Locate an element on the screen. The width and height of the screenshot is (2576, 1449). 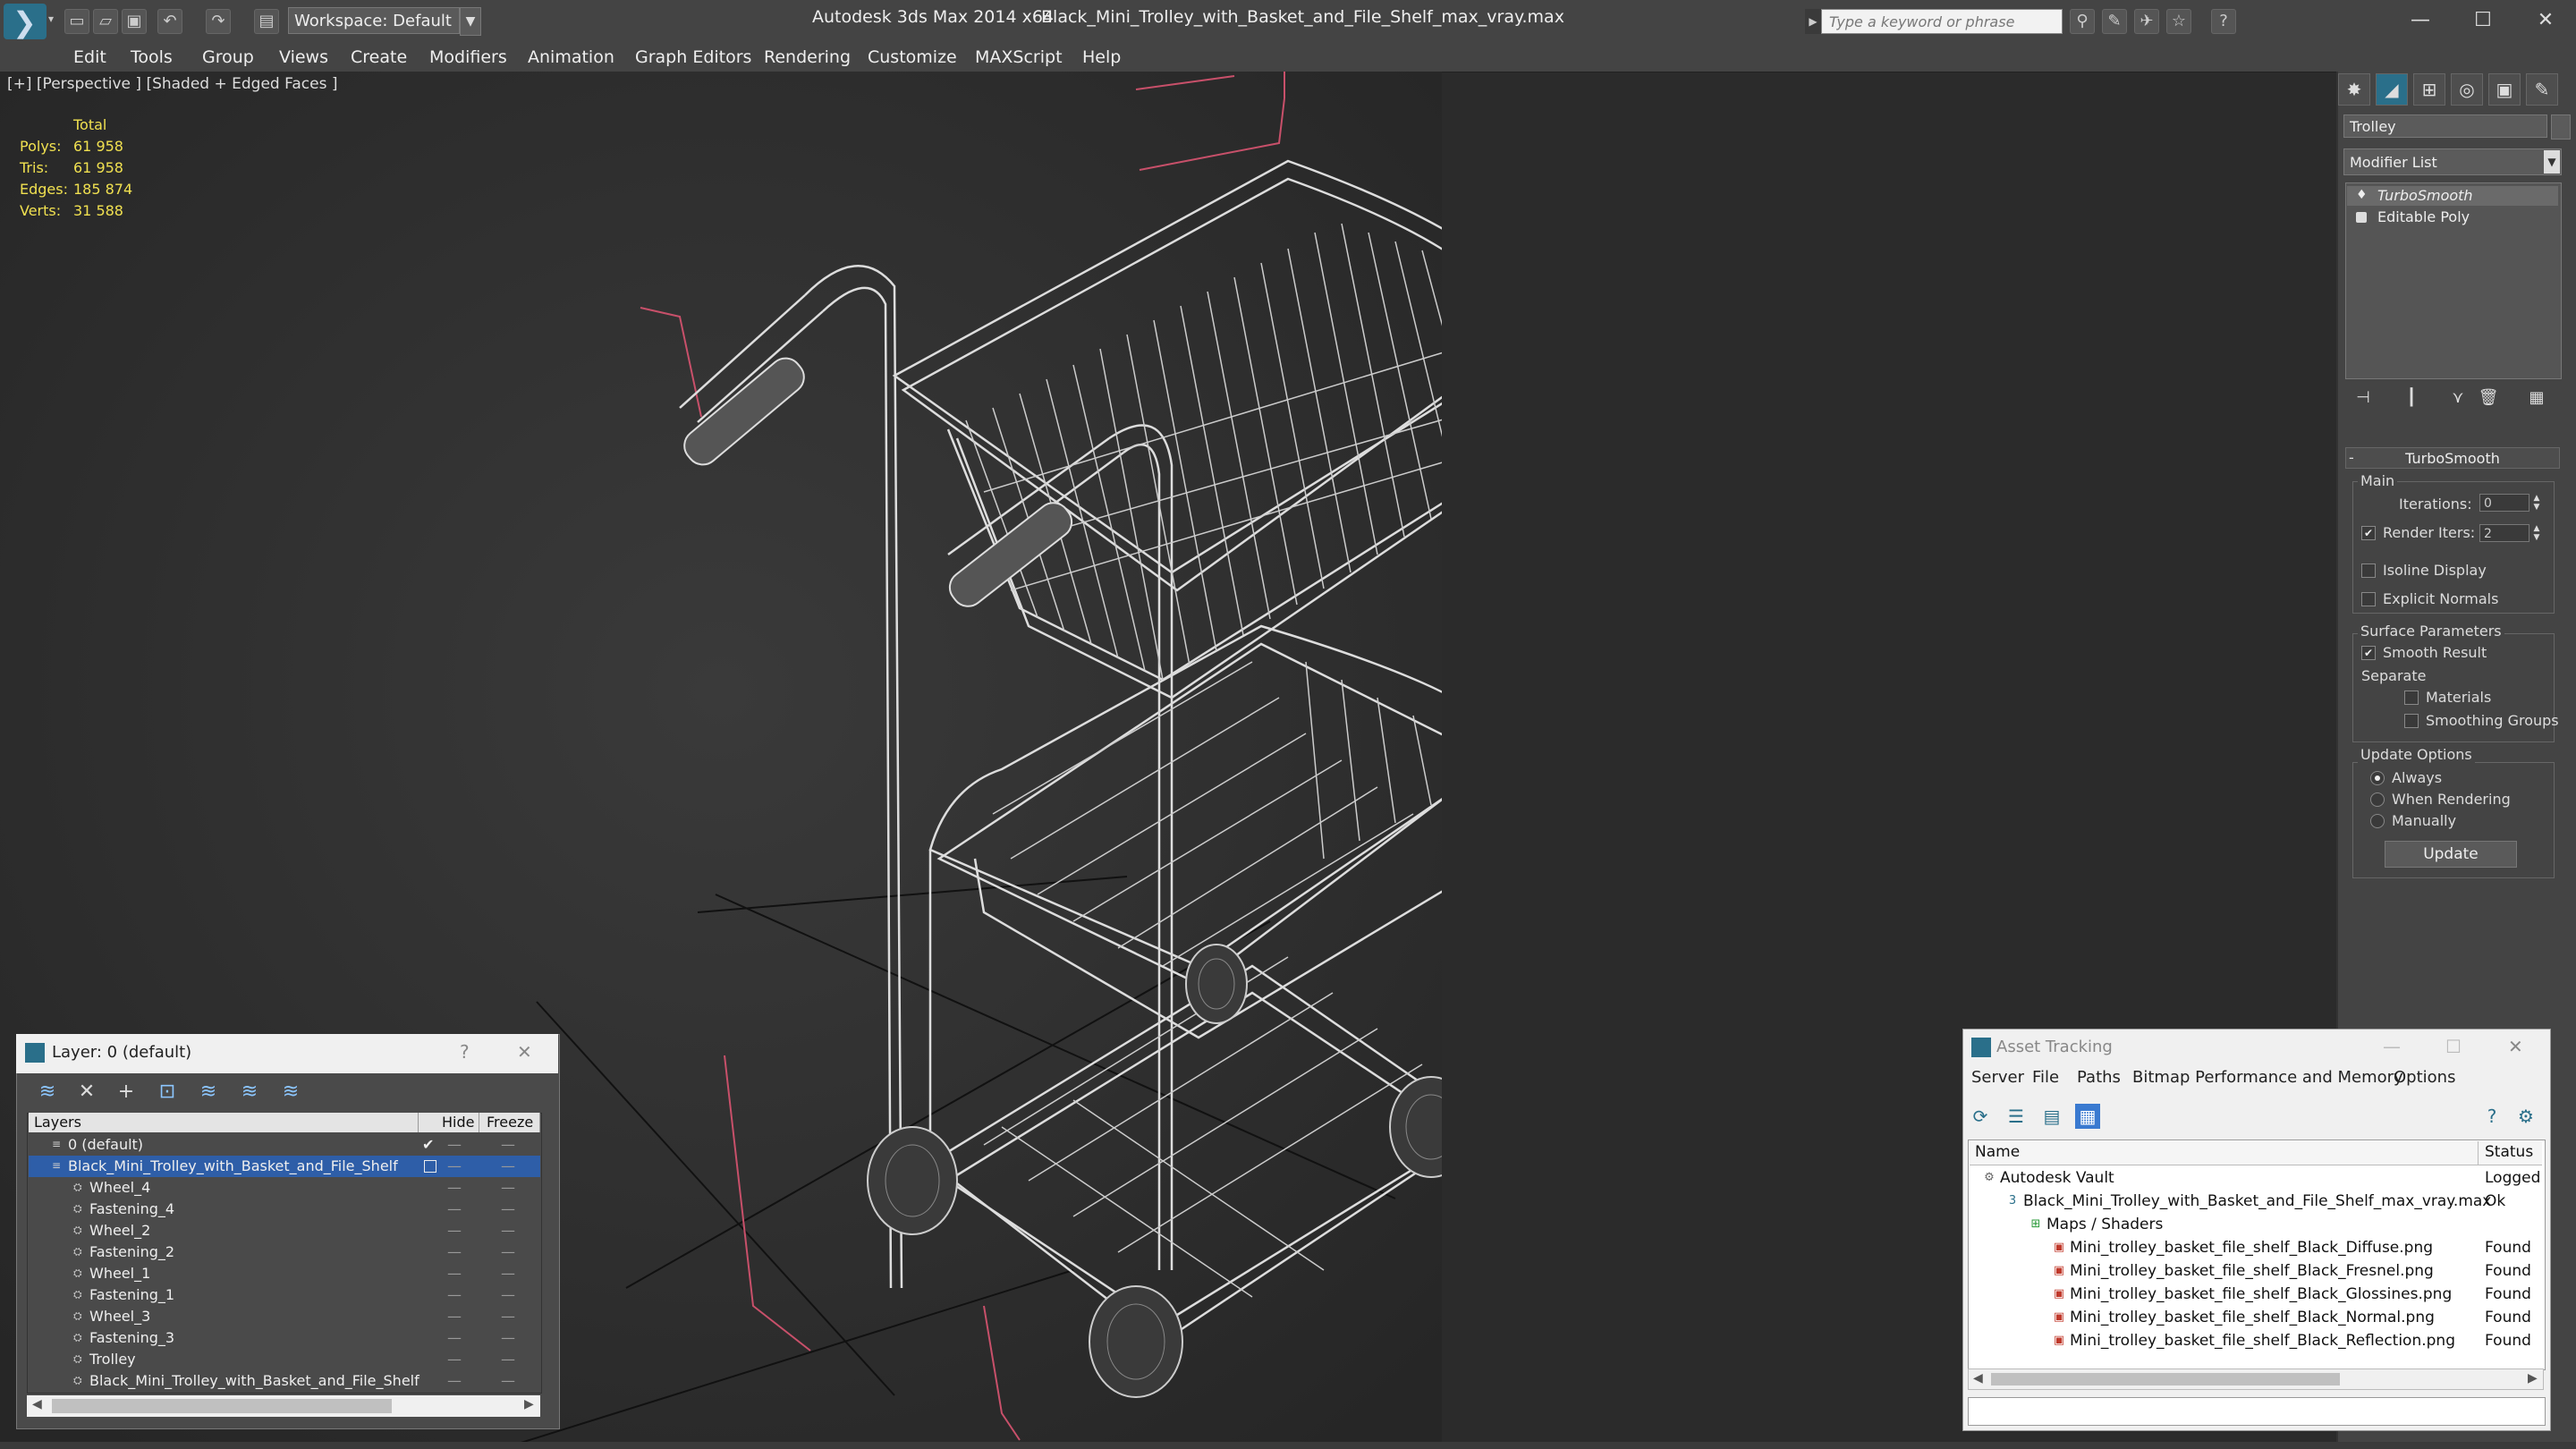
hide-all-layers-icon: ≋ is located at coordinates (249, 1092).